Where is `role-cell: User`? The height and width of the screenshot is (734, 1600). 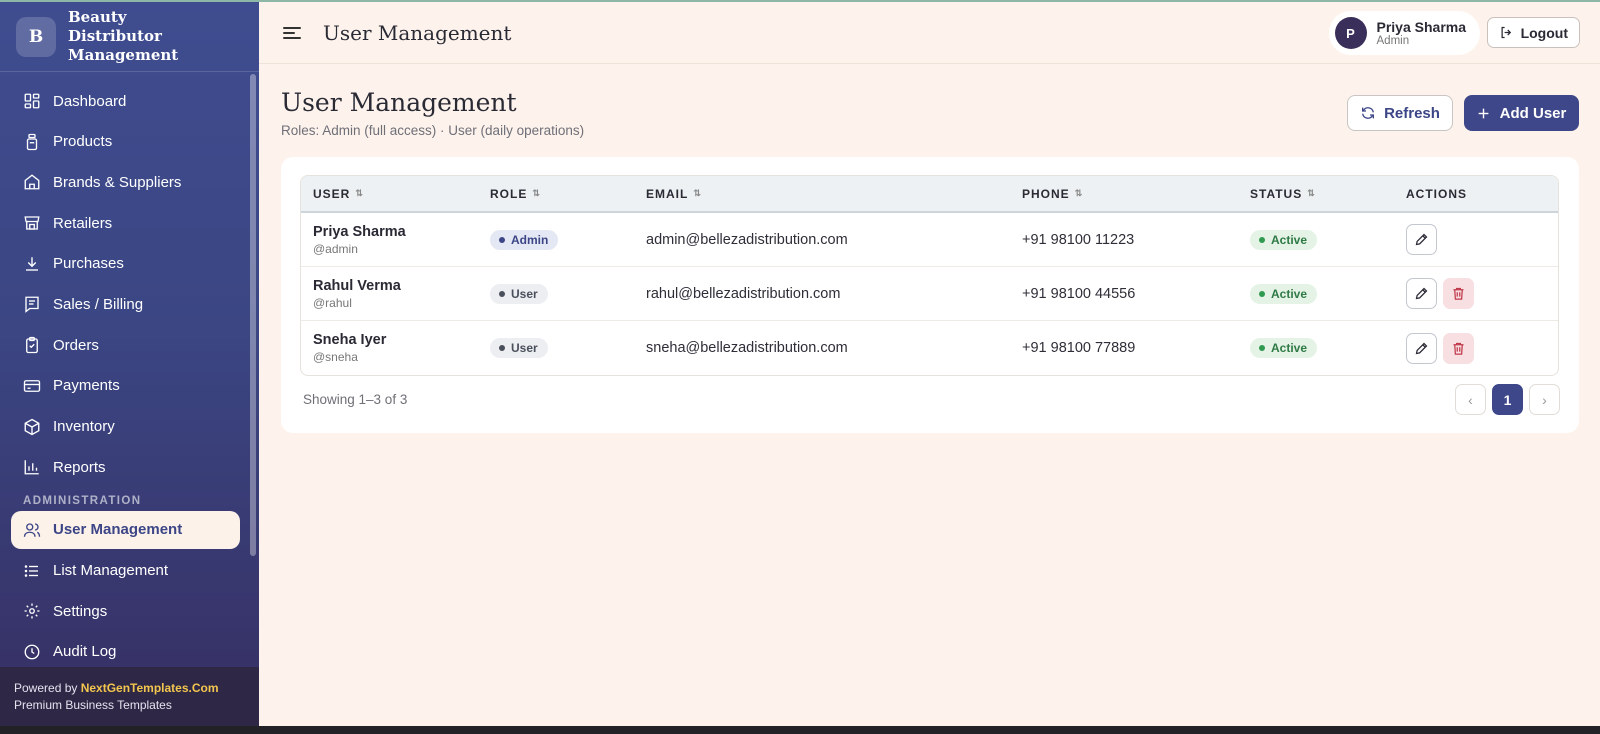
role-cell: User is located at coordinates (568, 348).